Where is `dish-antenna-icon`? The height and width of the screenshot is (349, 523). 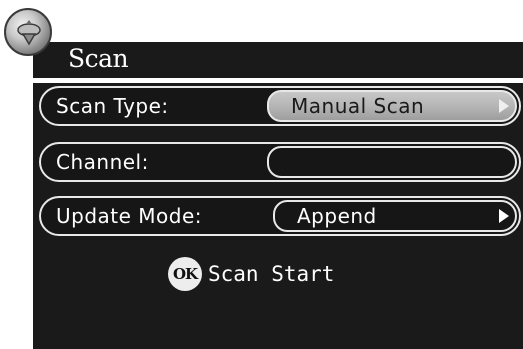
dish-antenna-icon is located at coordinates (28, 32).